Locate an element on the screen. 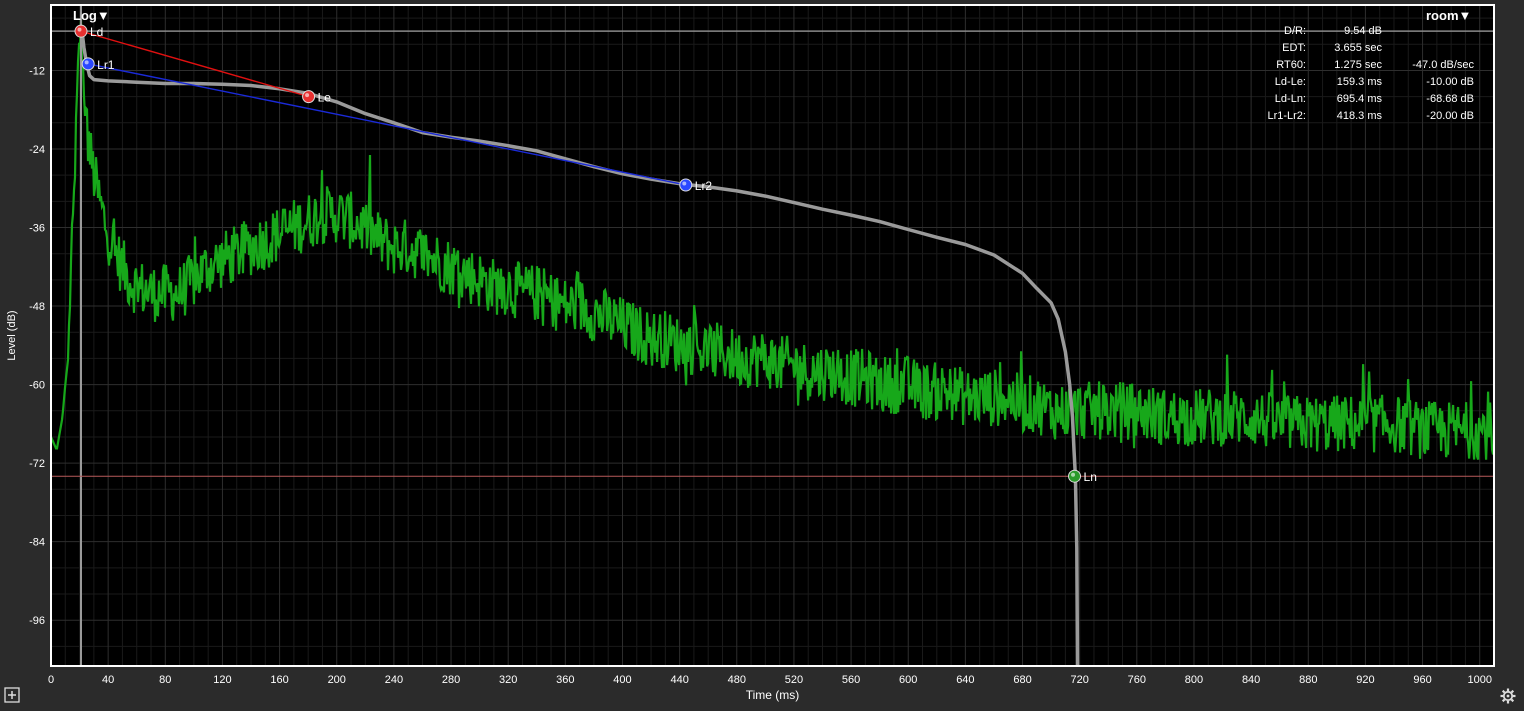  y-tick-label: -12 is located at coordinates (37, 71).